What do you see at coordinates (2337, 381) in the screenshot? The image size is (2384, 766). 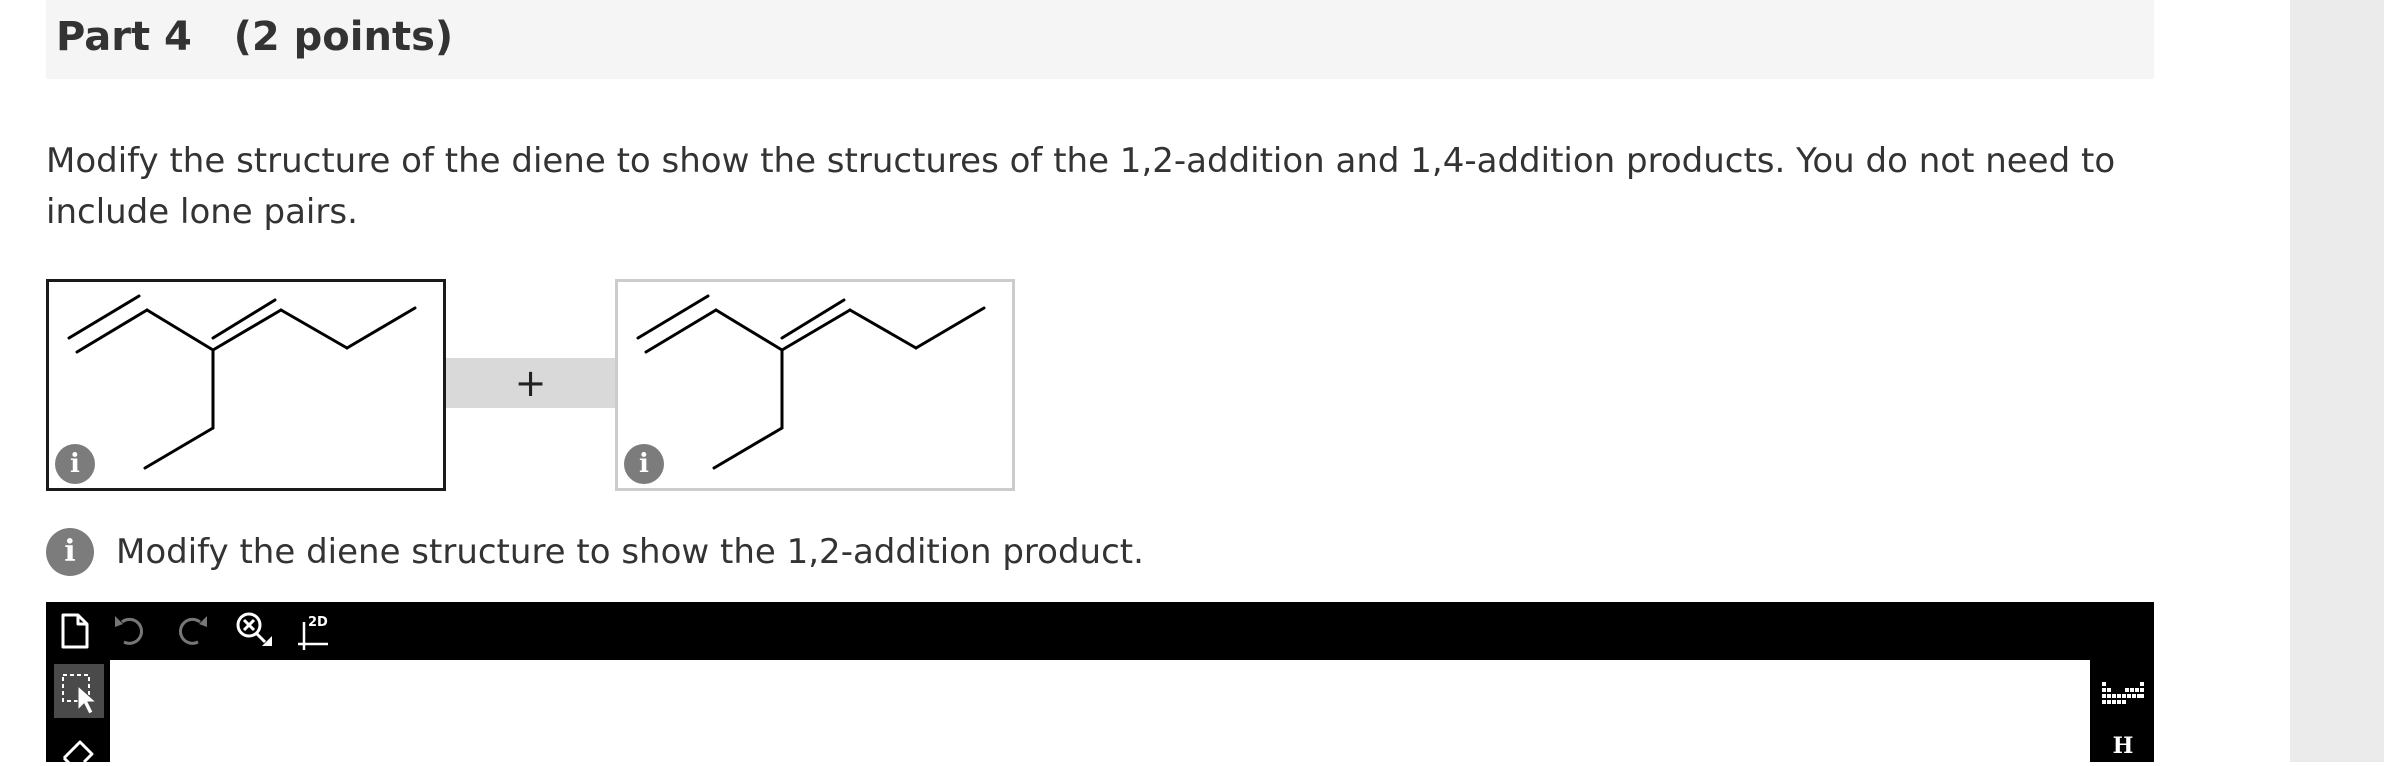 I see `right-gutter` at bounding box center [2337, 381].